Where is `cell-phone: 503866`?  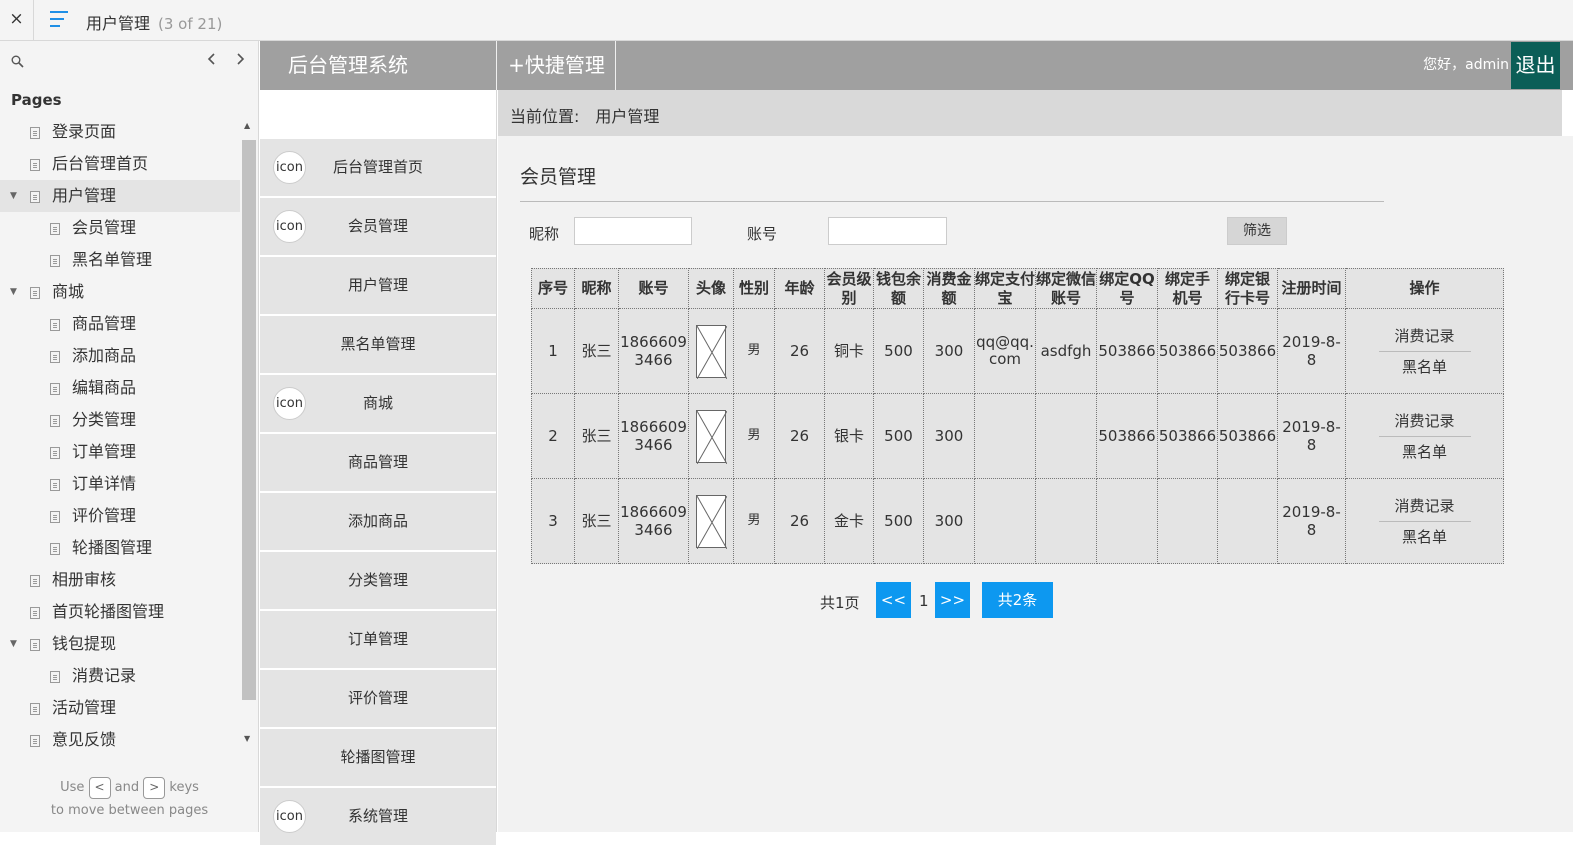 cell-phone: 503866 is located at coordinates (1187, 436).